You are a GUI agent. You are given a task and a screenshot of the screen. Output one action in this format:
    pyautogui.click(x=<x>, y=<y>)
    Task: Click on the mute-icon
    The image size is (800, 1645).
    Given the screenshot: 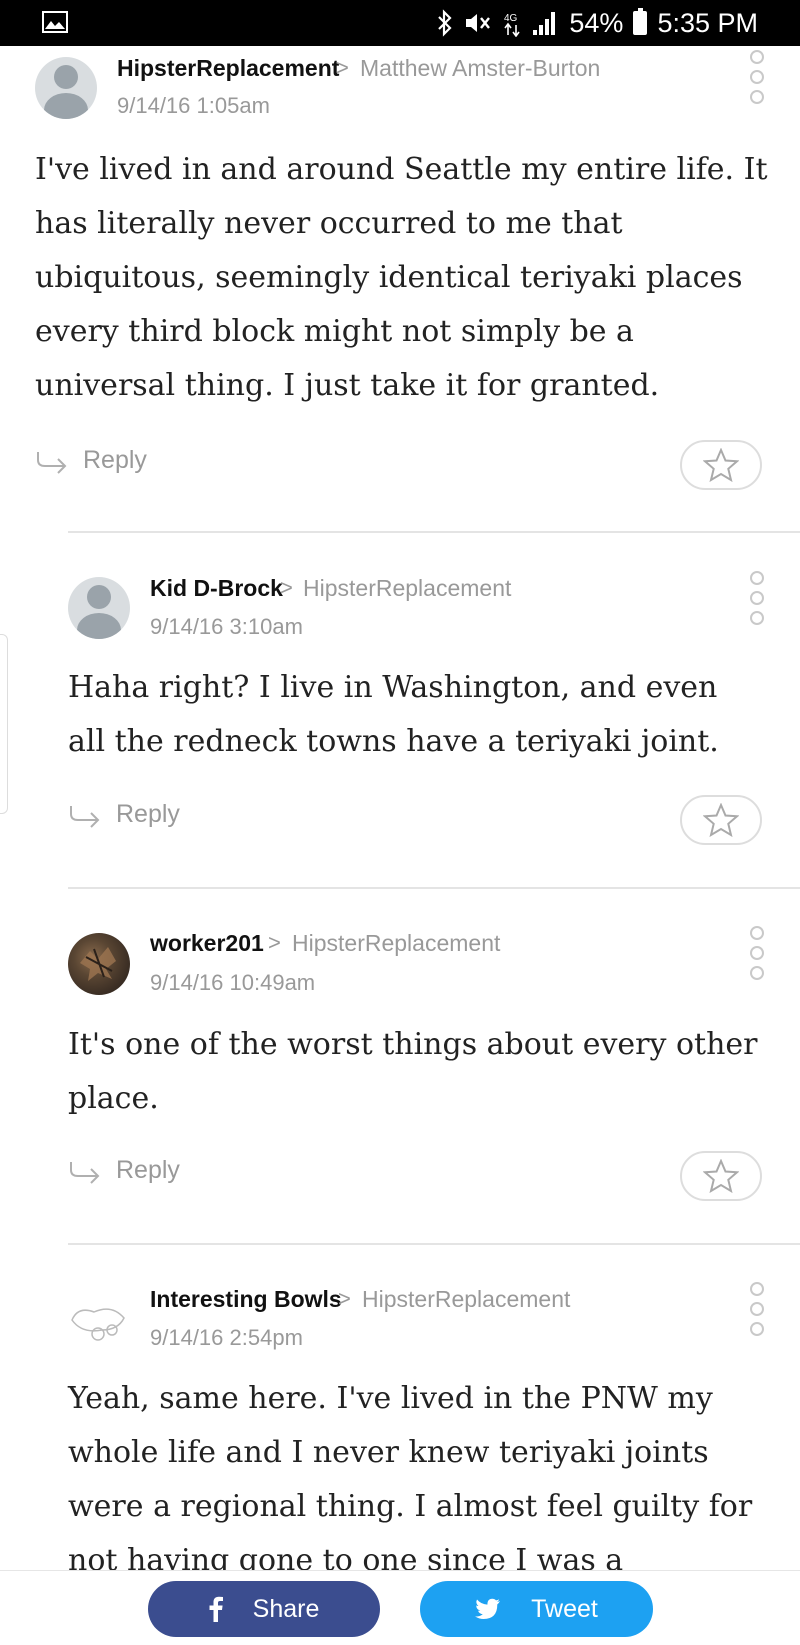 What is the action you would take?
    pyautogui.click(x=478, y=23)
    